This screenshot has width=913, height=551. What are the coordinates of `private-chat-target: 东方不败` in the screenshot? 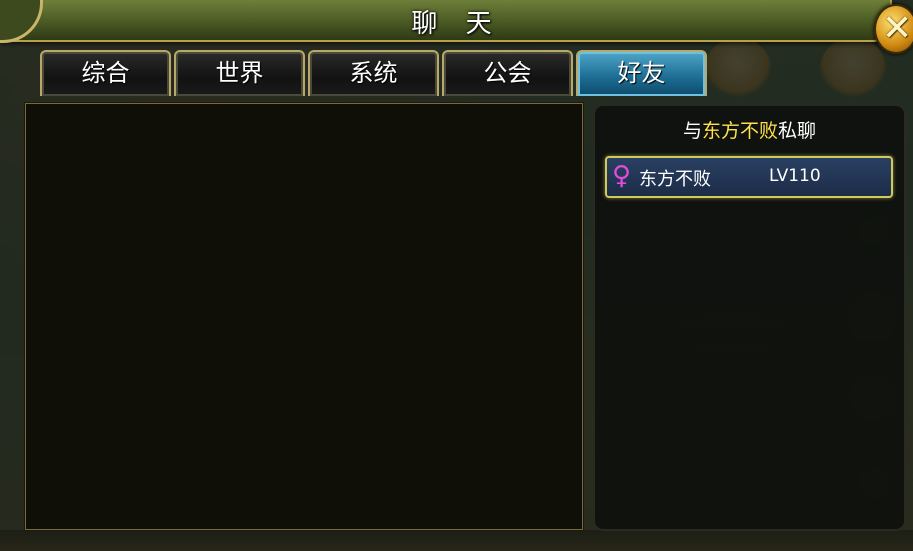 It's located at (739, 131).